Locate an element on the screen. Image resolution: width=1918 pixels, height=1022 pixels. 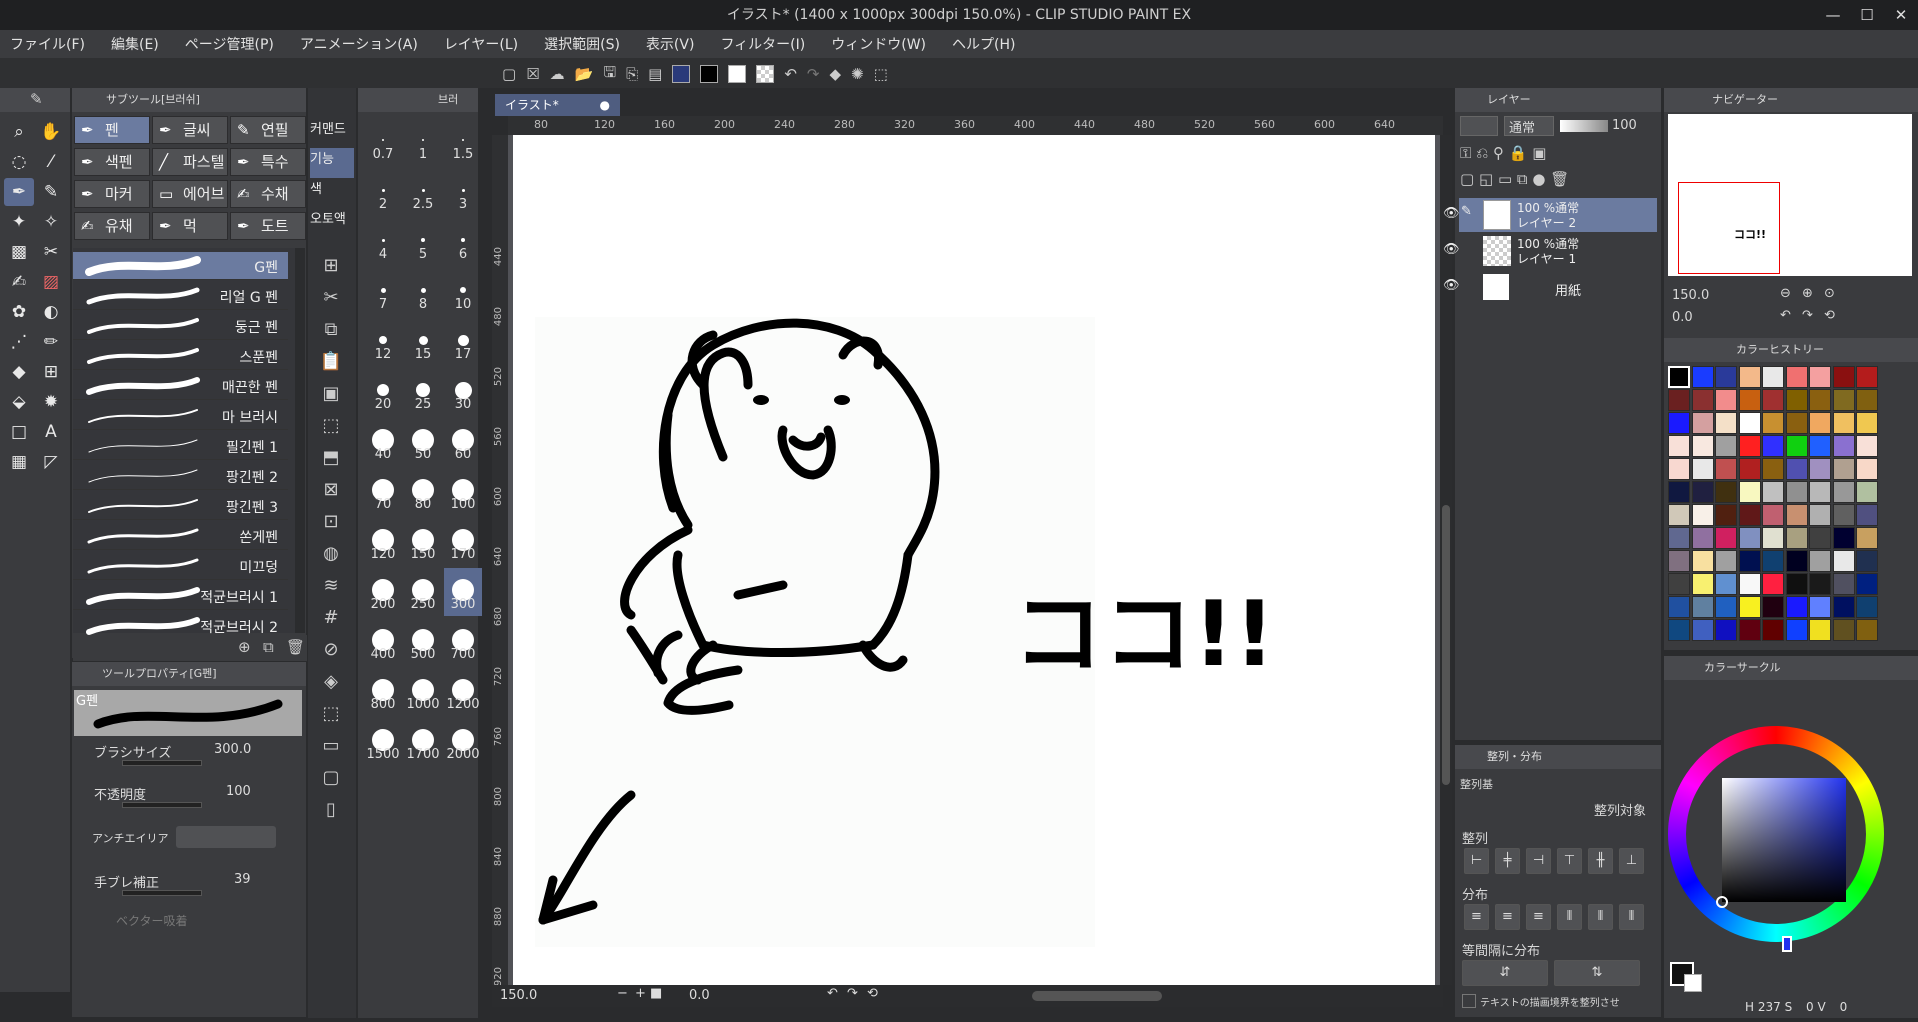
text-bounds-checkbox is located at coordinates (1469, 1001).